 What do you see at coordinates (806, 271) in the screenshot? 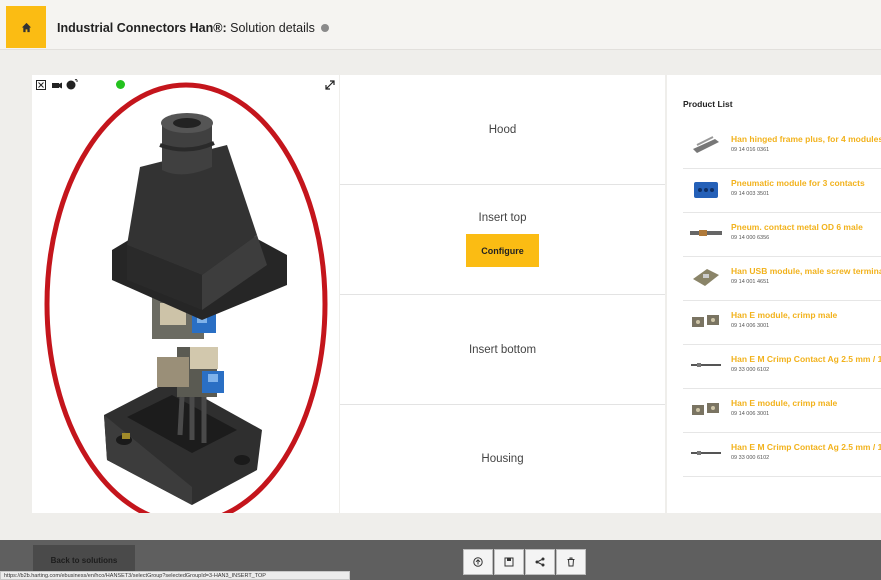
I see `product-name: Han USB module, male screw terminal` at bounding box center [806, 271].